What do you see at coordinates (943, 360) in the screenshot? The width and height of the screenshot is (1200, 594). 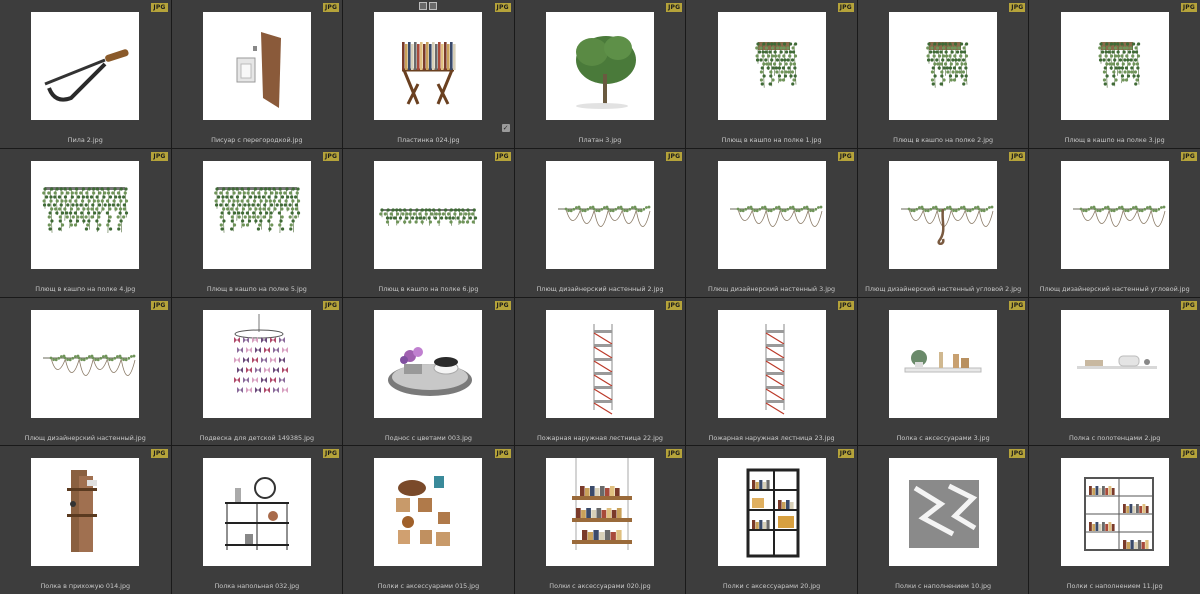 I see `wall-shelf-icon` at bounding box center [943, 360].